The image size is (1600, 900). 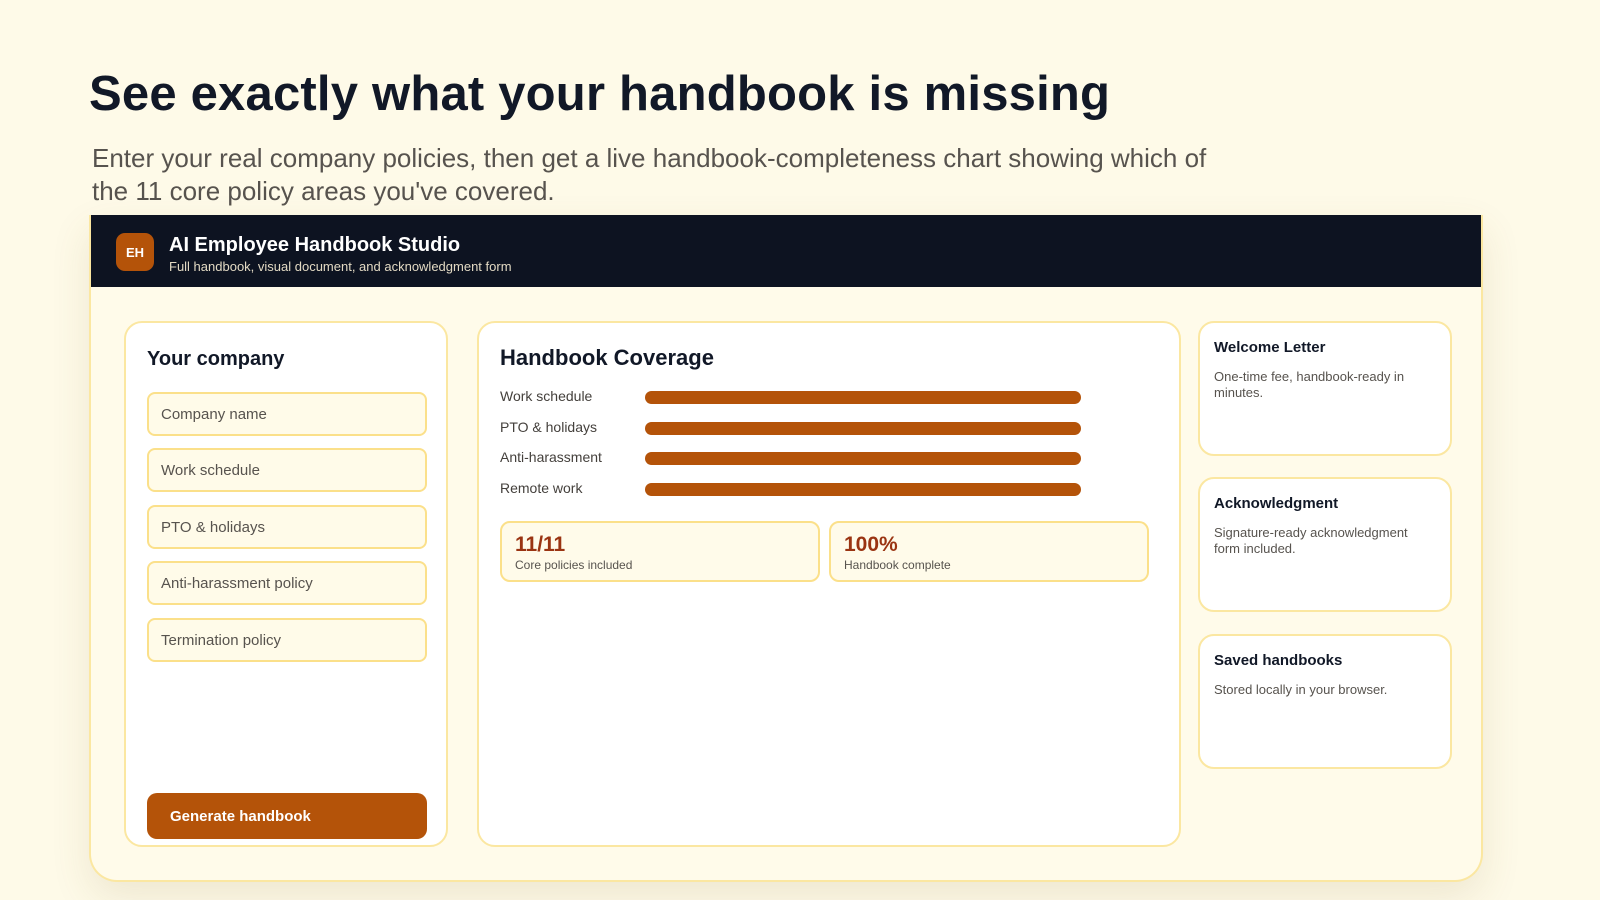 What do you see at coordinates (607, 357) in the screenshot?
I see `chart-title: Handbook Coverage` at bounding box center [607, 357].